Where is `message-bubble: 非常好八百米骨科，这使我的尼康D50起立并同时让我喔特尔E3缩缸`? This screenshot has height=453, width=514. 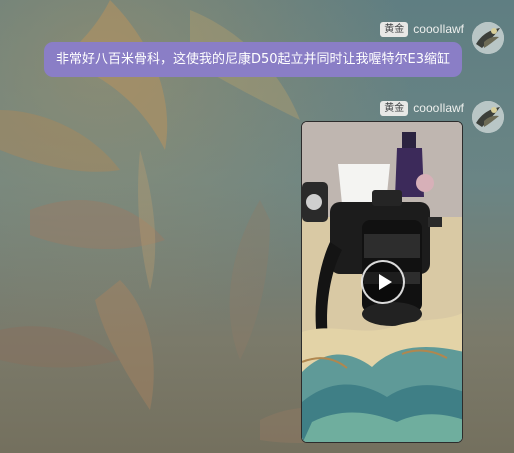 message-bubble: 非常好八百米骨科，这使我的尼康D50起立并同时让我喔特尔E3缩缸 is located at coordinates (252, 59).